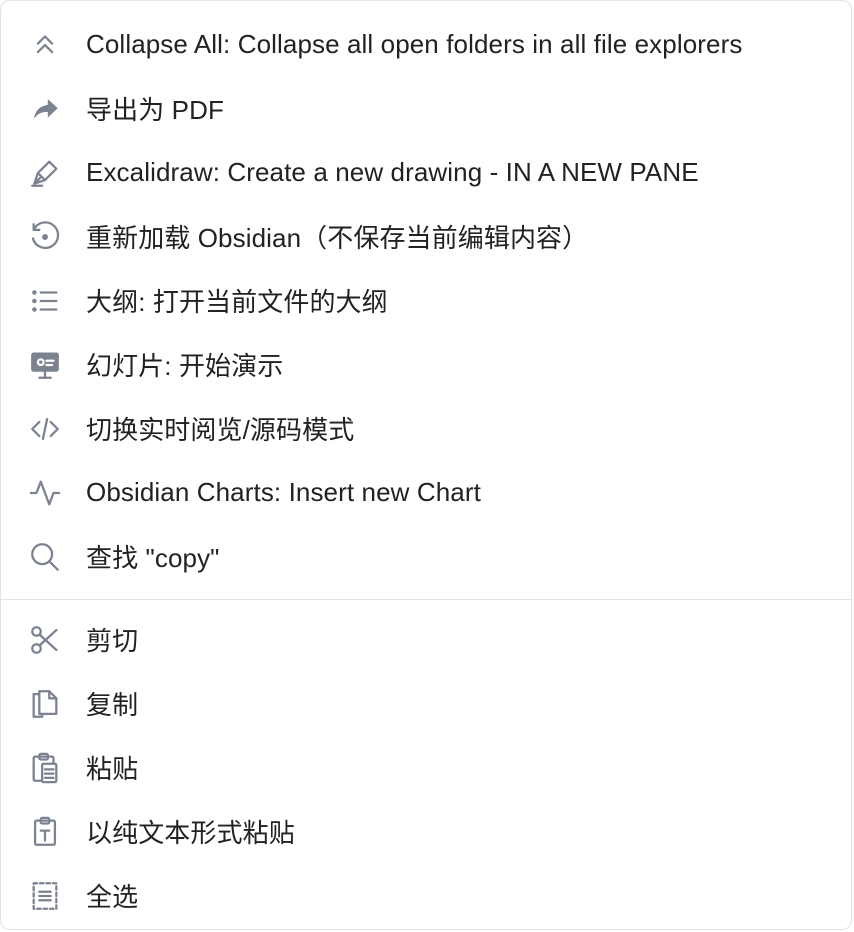 The width and height of the screenshot is (854, 932). I want to click on menu-item-find: 查找 "copy", so click(426, 557).